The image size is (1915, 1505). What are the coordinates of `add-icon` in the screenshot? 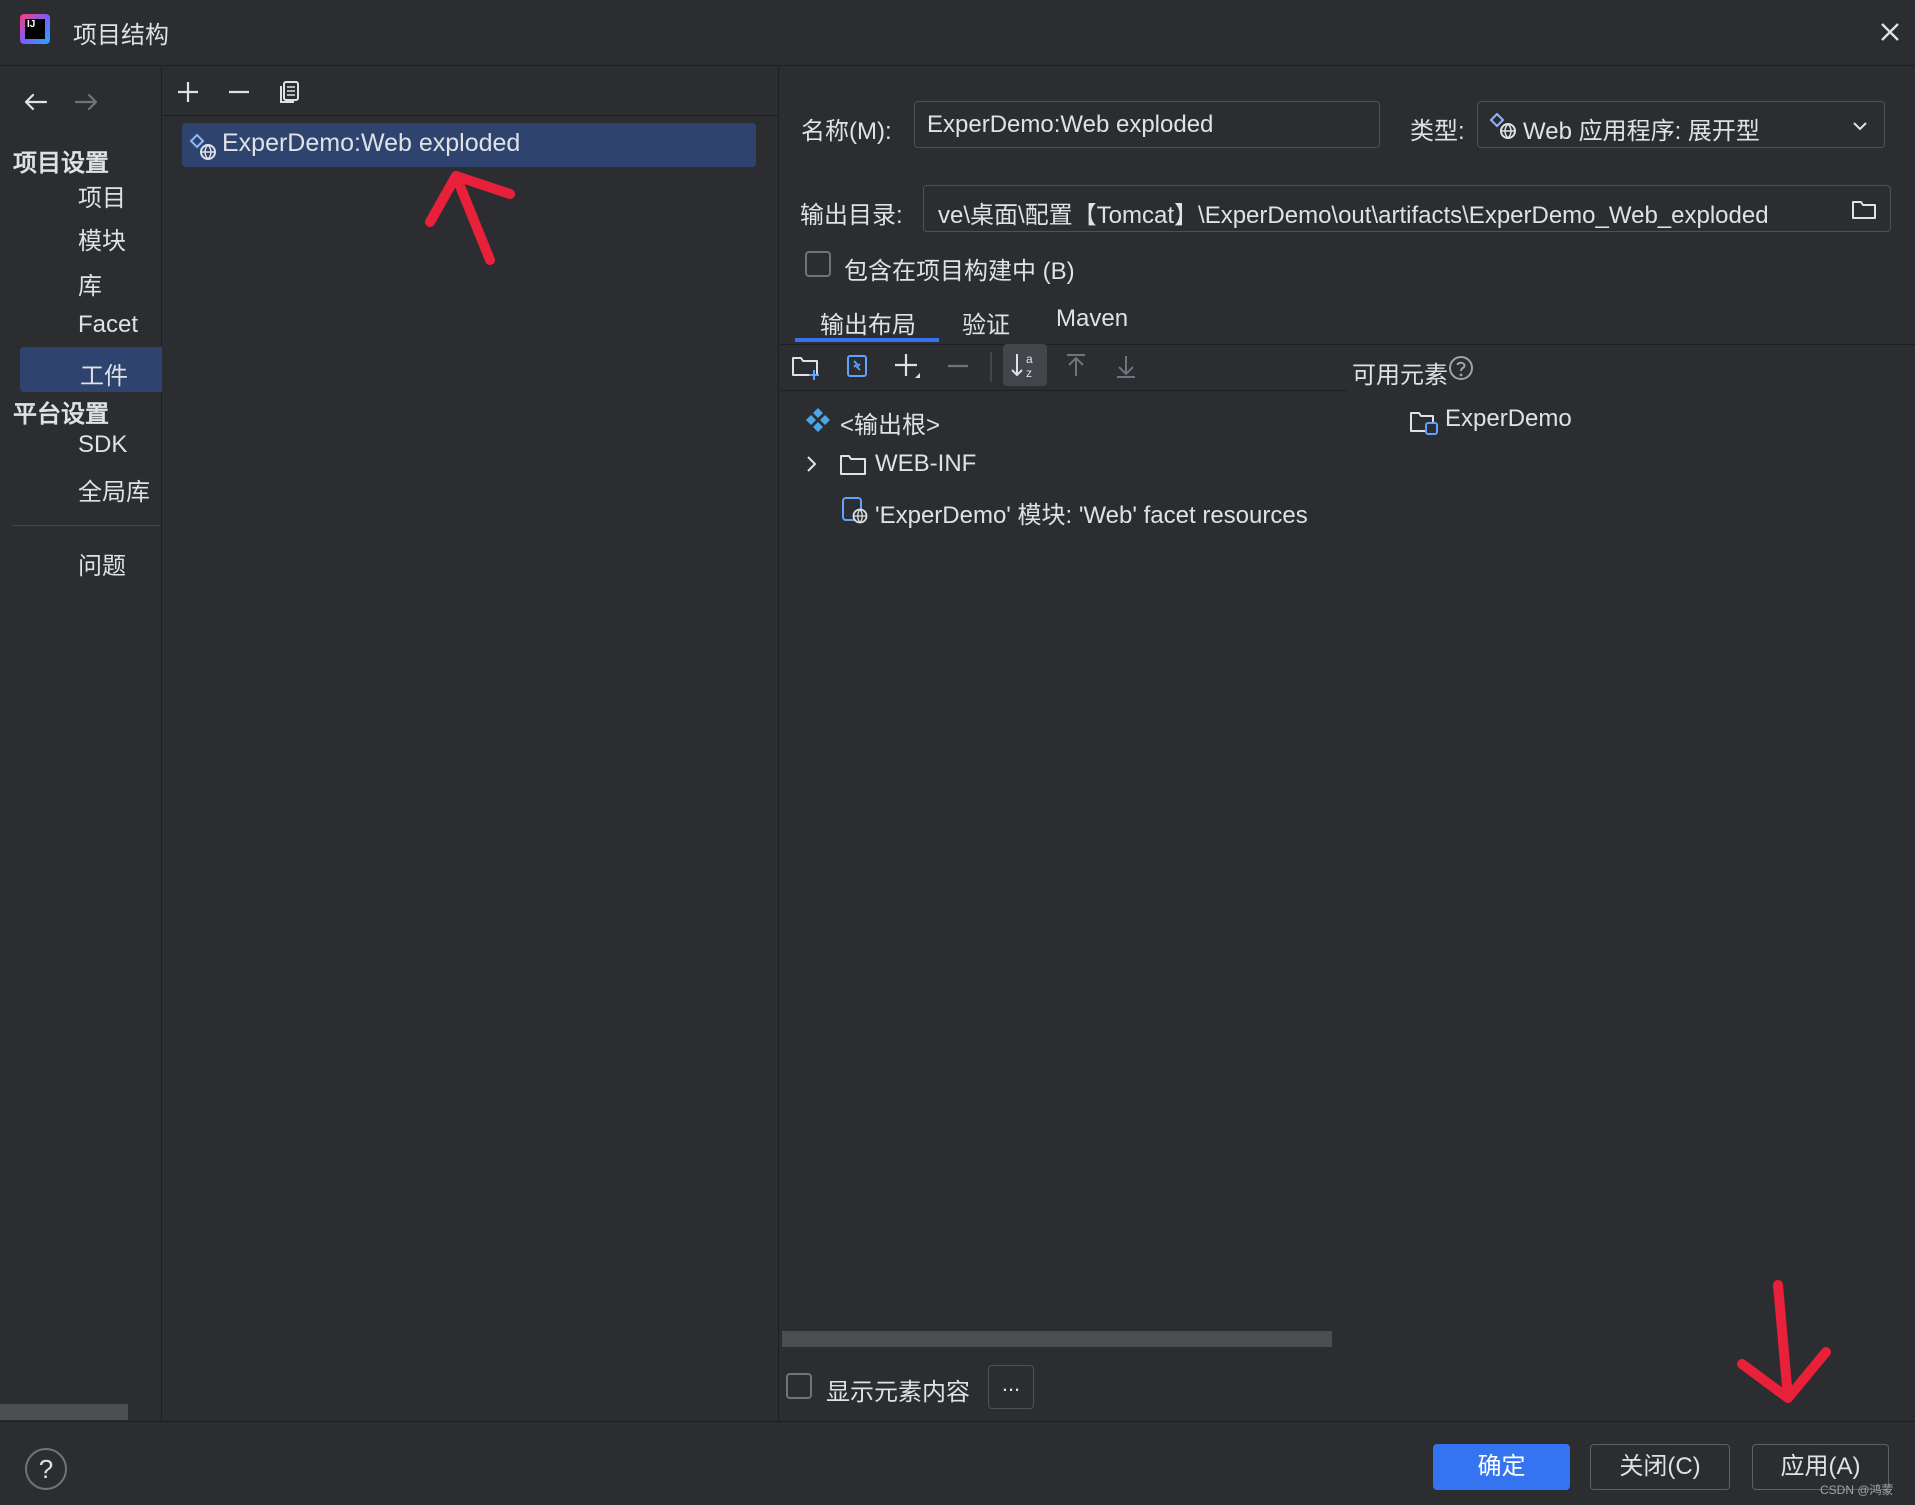 It's located at (188, 92).